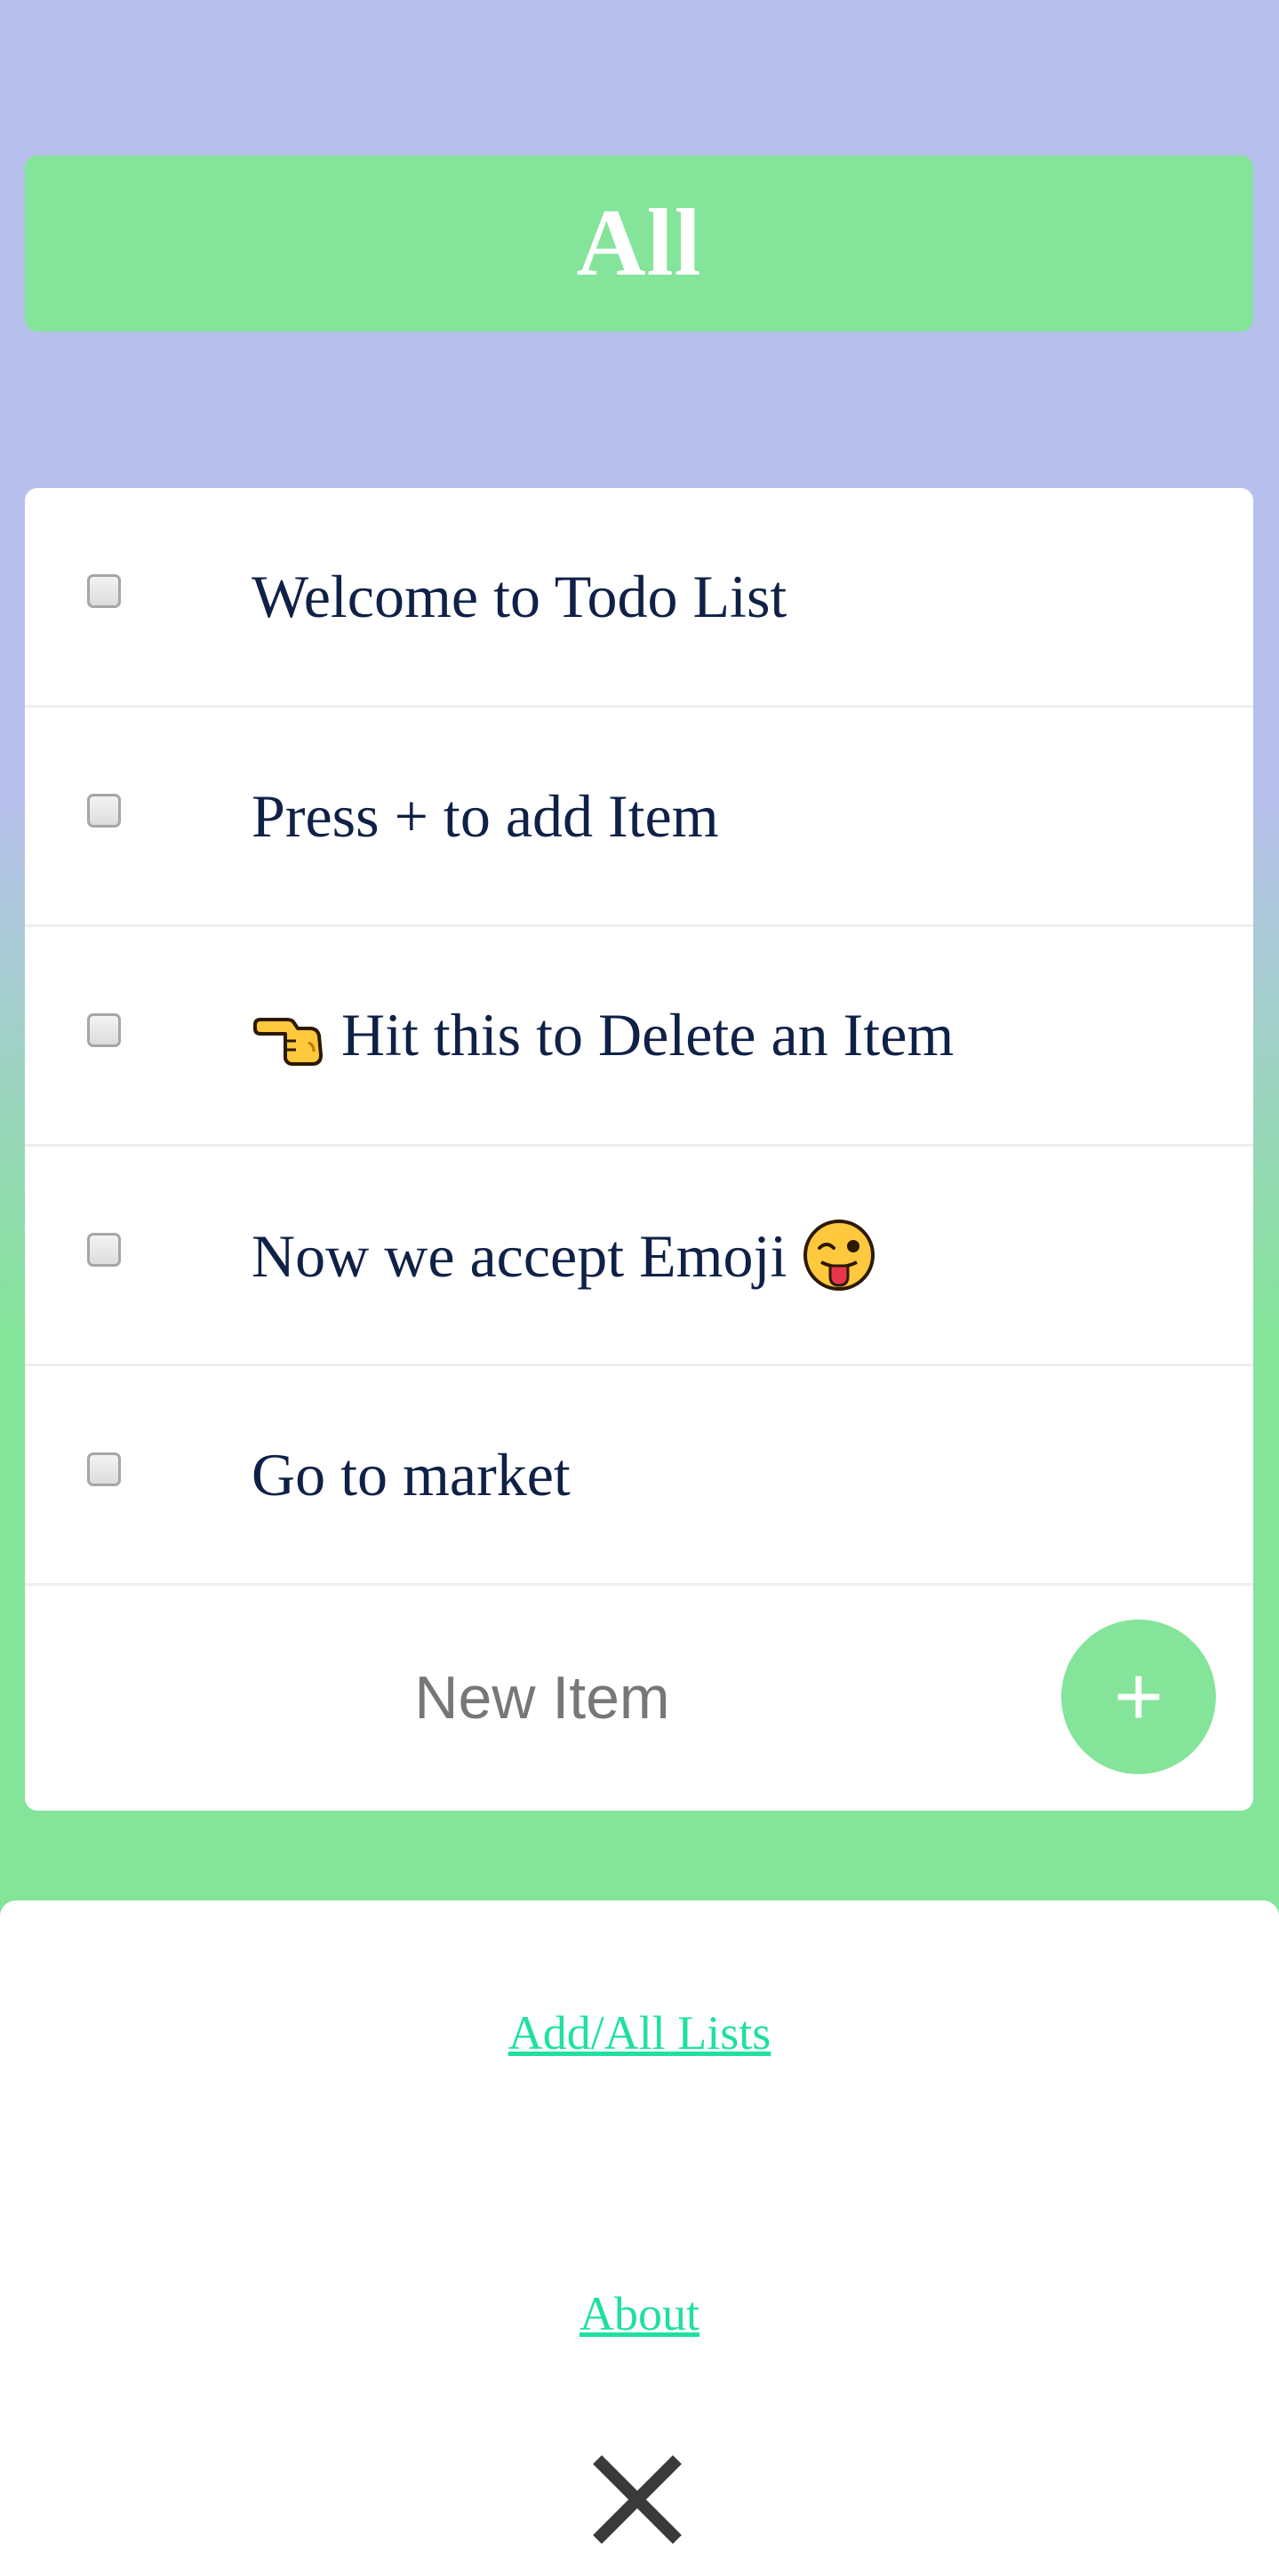  I want to click on new-item-input, so click(542, 1697).